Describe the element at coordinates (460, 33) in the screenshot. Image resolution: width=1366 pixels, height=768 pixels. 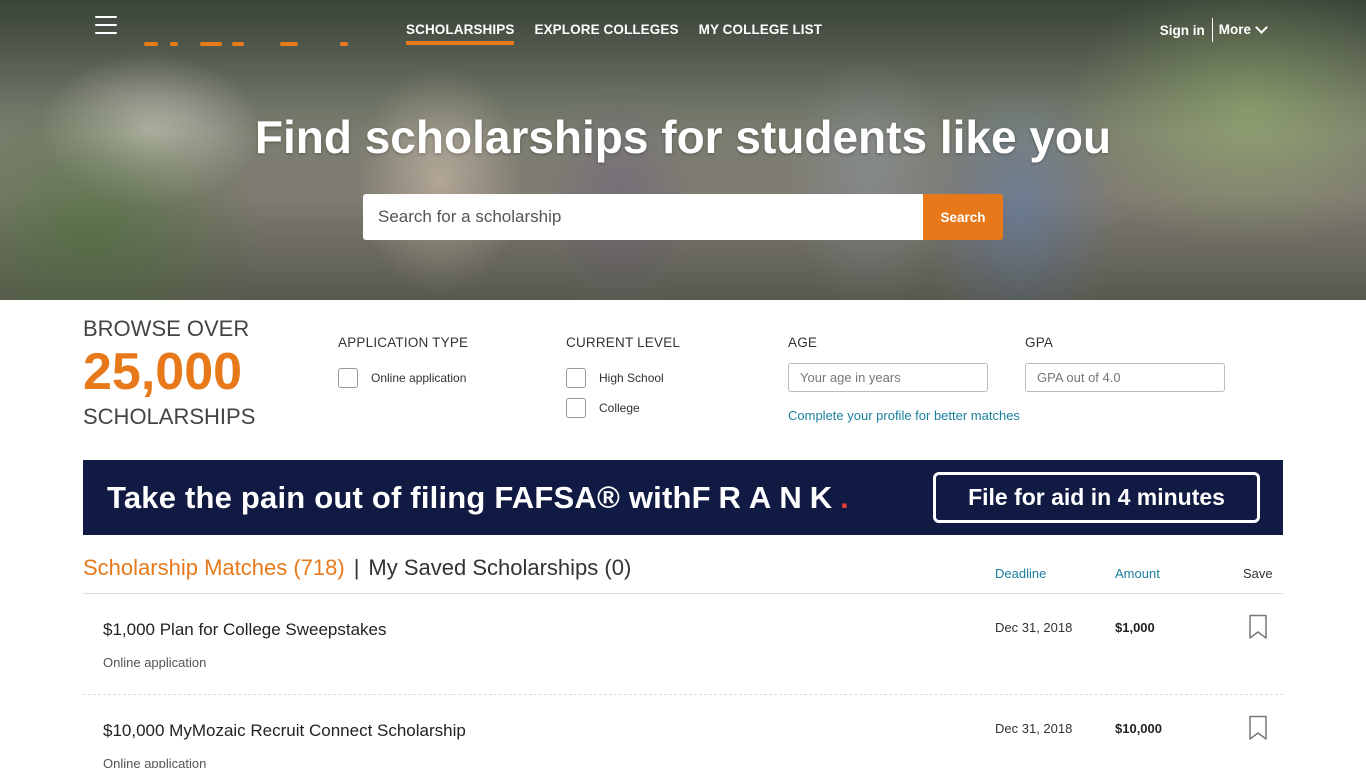
I see `nav-scholarships: SCHOLARSHIPS` at that location.